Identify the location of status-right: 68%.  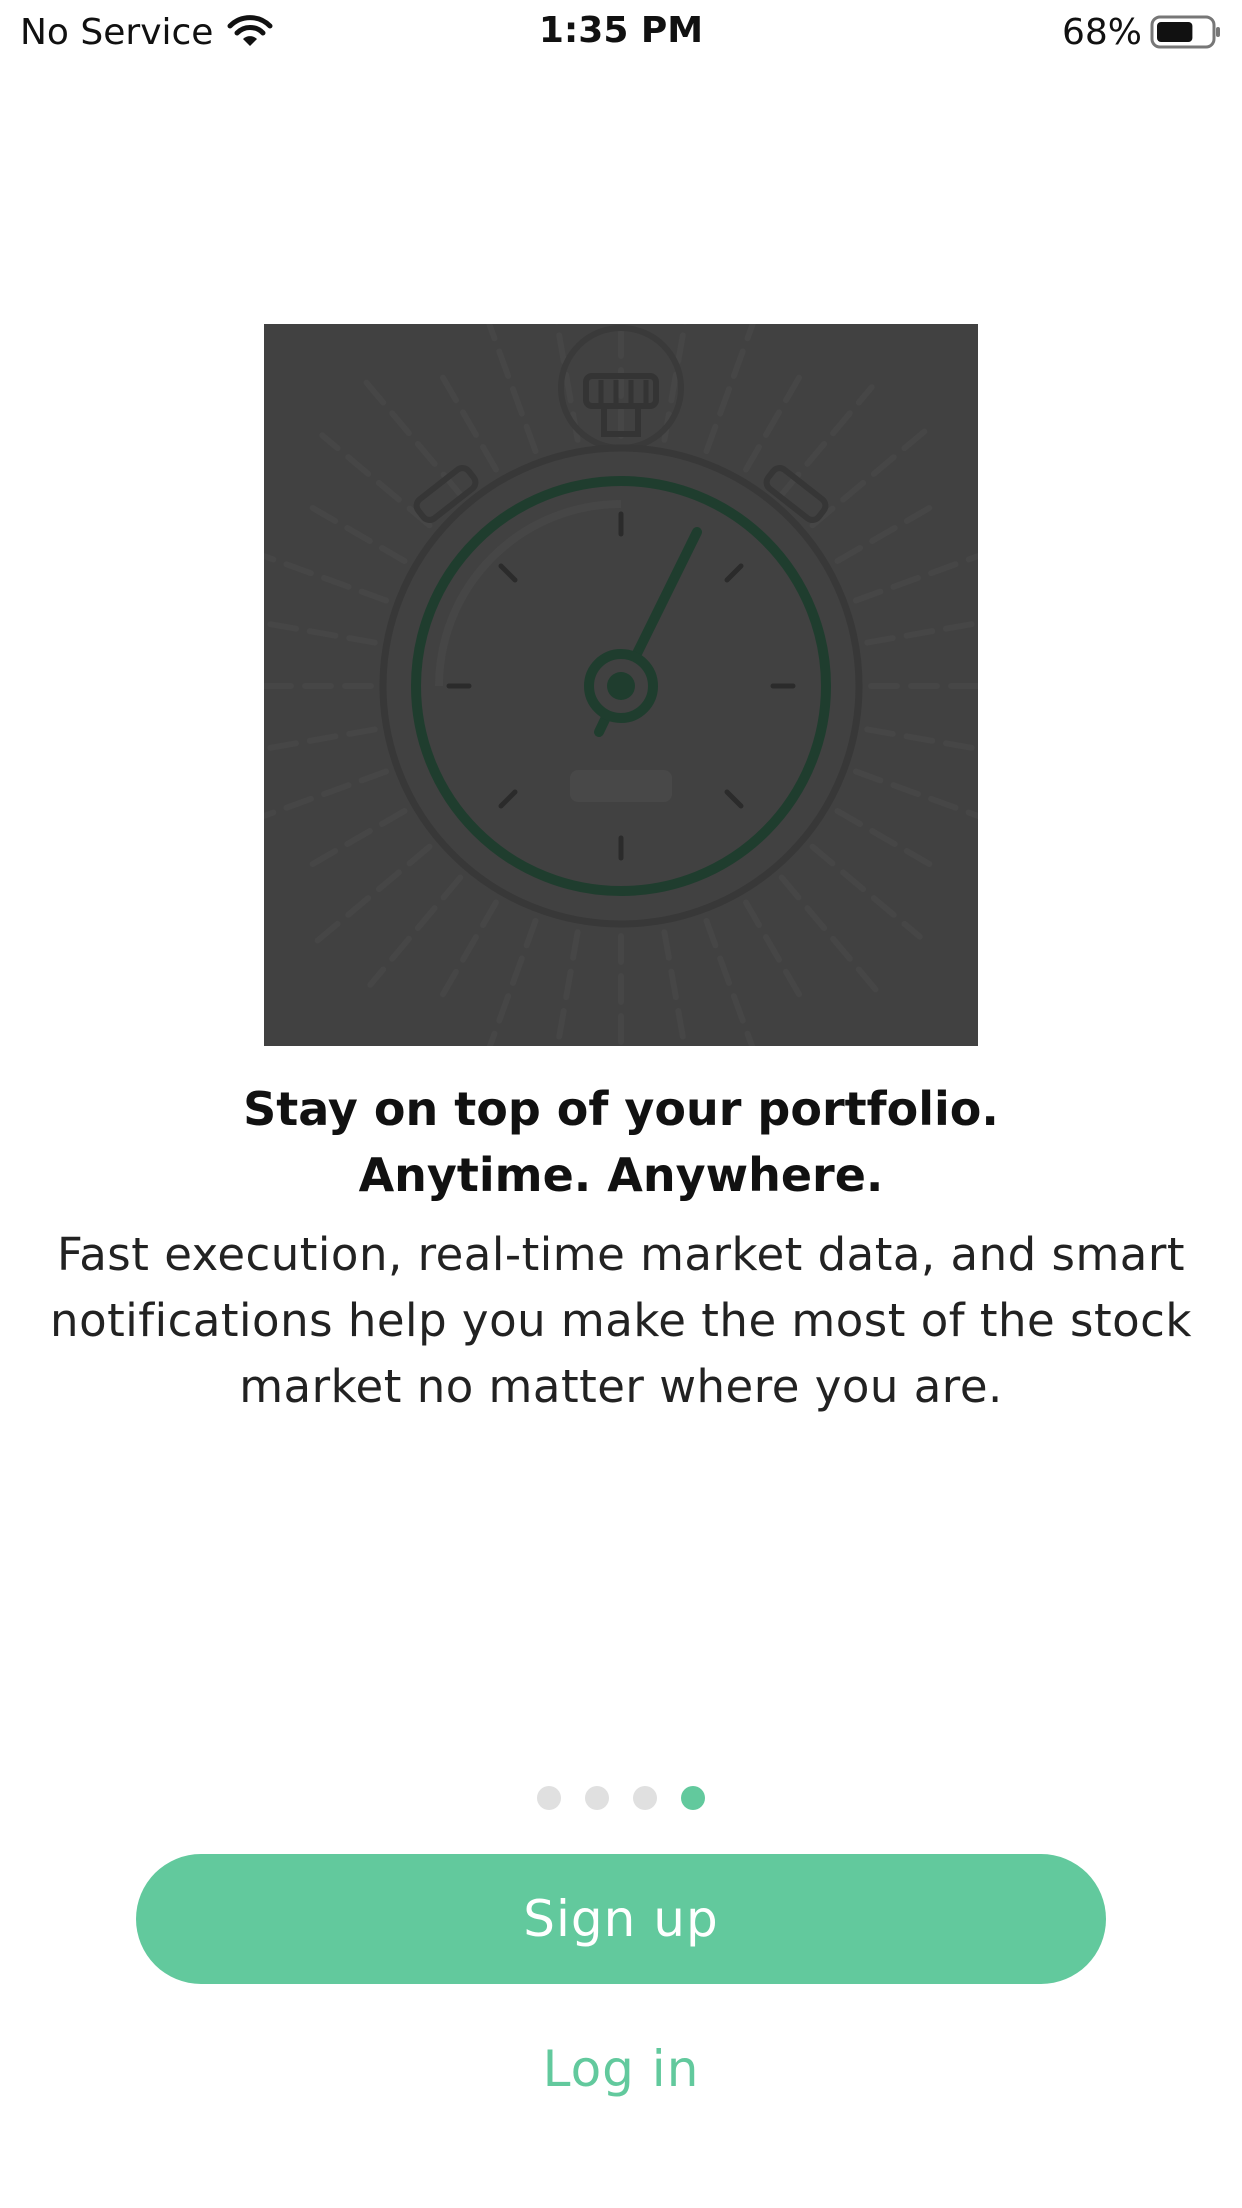
(1142, 32).